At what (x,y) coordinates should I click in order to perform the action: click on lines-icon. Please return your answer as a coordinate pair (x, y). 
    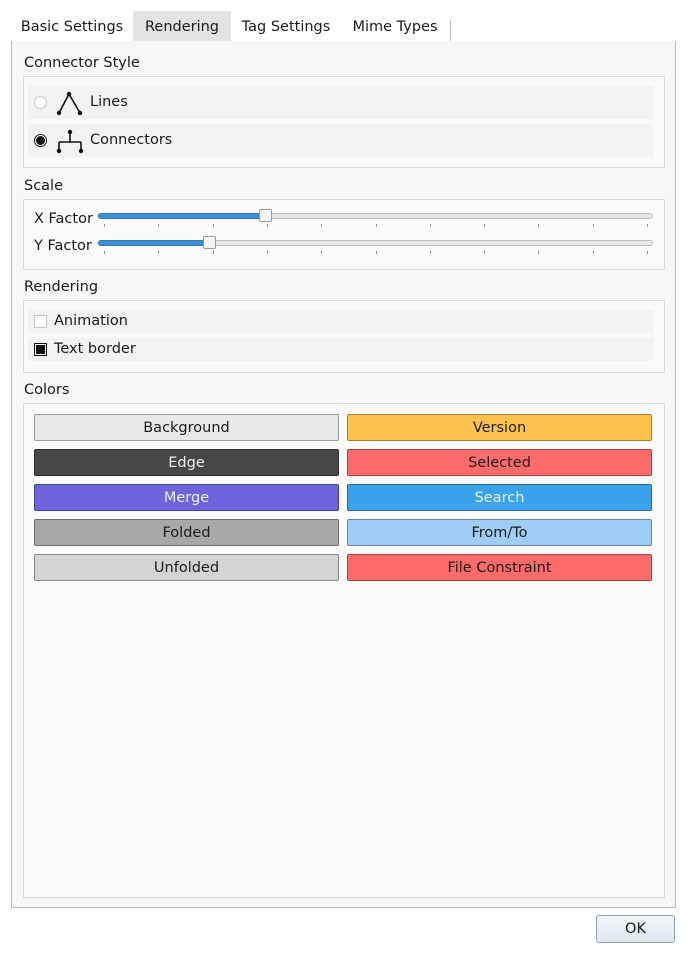
    Looking at the image, I should click on (69, 103).